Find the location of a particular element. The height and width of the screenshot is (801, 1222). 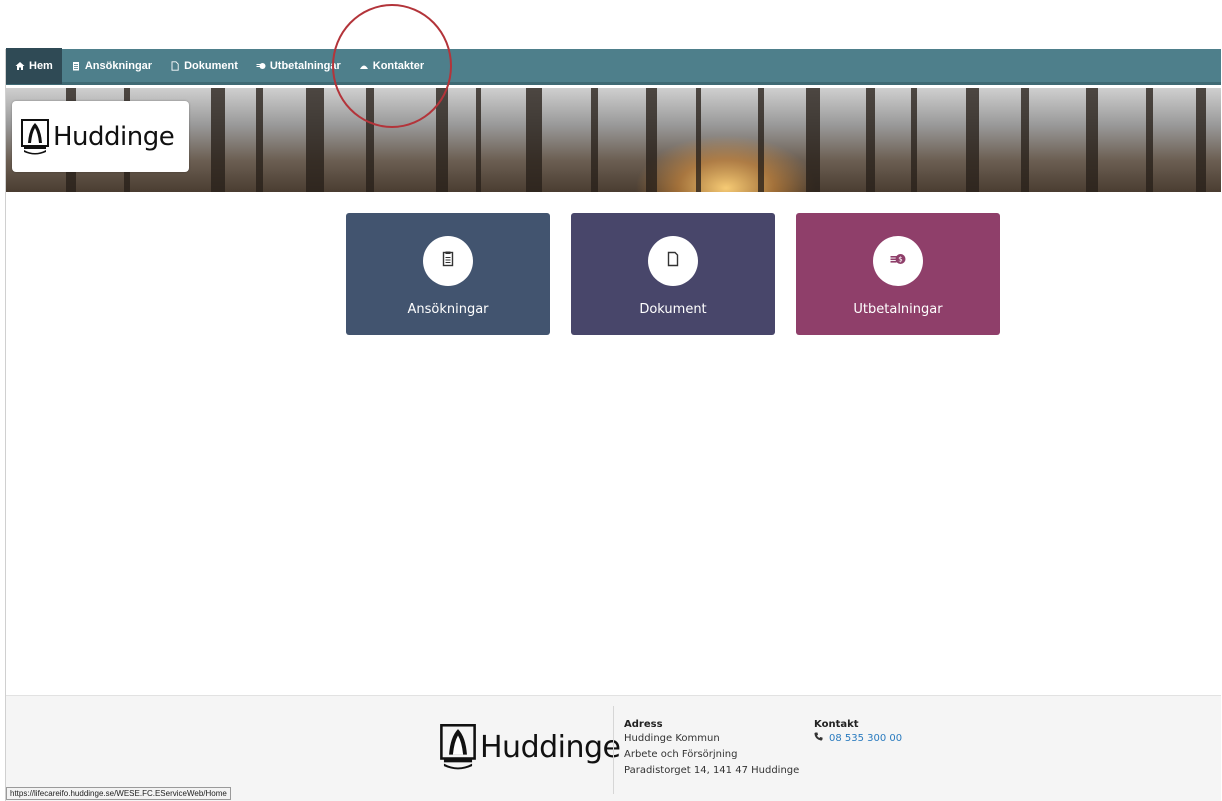

nav-item-label: Hem is located at coordinates (41, 65).